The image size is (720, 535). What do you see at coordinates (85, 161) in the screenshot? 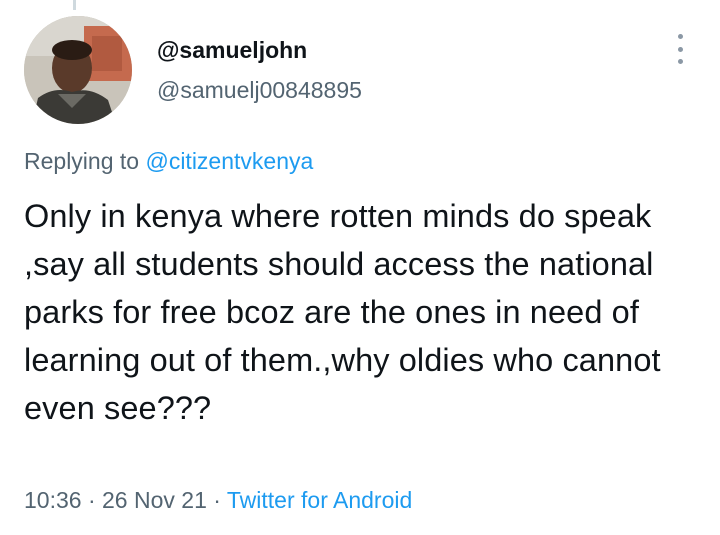
I see `replying-to-label: Replying to` at bounding box center [85, 161].